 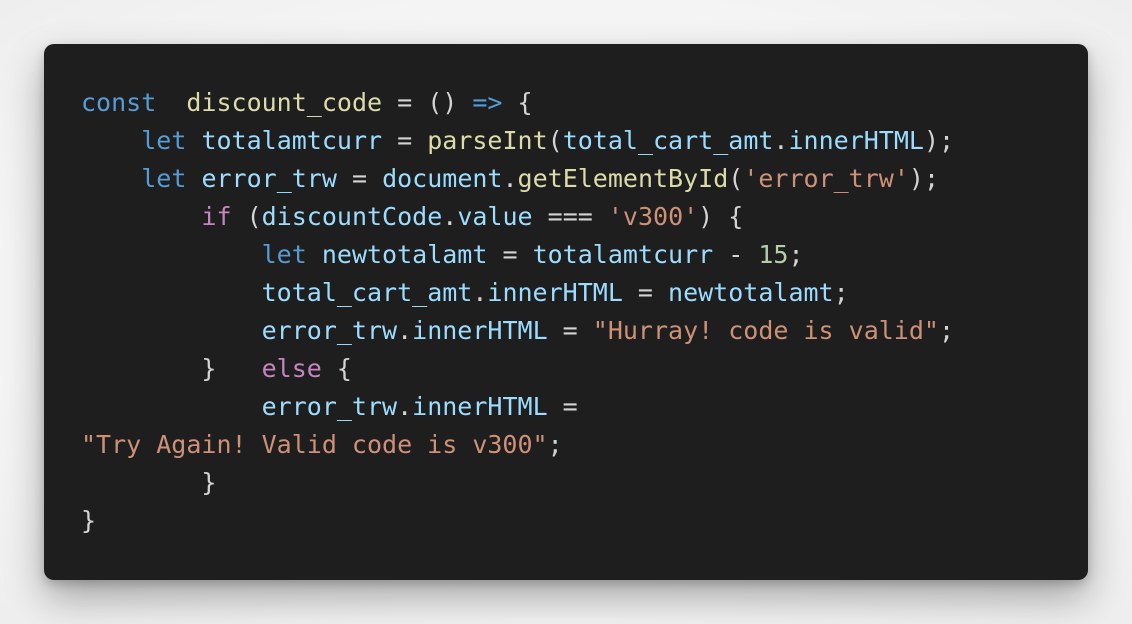 What do you see at coordinates (487, 140) in the screenshot?
I see `code-token: parseInt` at bounding box center [487, 140].